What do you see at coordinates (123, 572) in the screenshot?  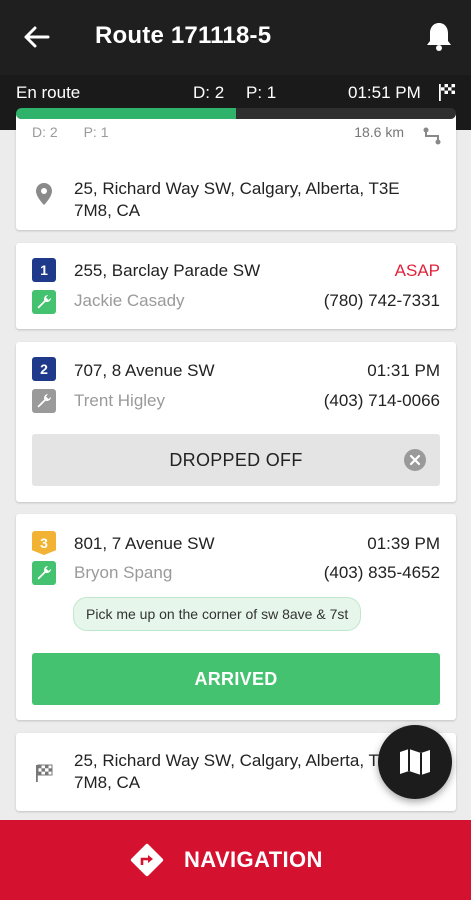 I see `stop-contact-name: Bryon Spang` at bounding box center [123, 572].